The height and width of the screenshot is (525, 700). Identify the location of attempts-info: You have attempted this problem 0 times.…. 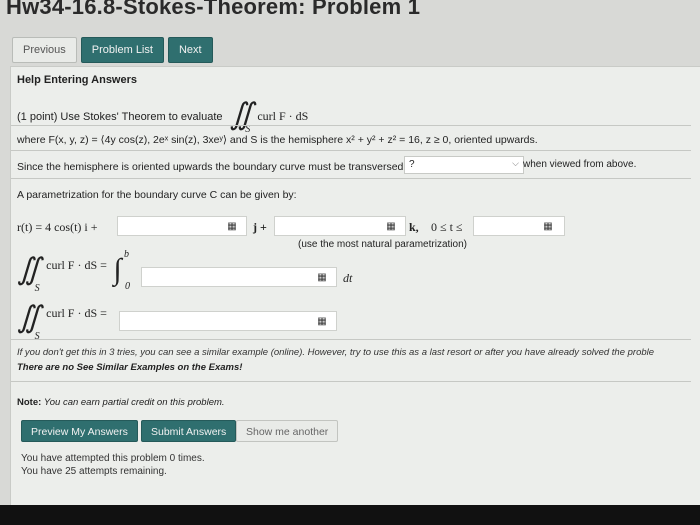
(113, 465).